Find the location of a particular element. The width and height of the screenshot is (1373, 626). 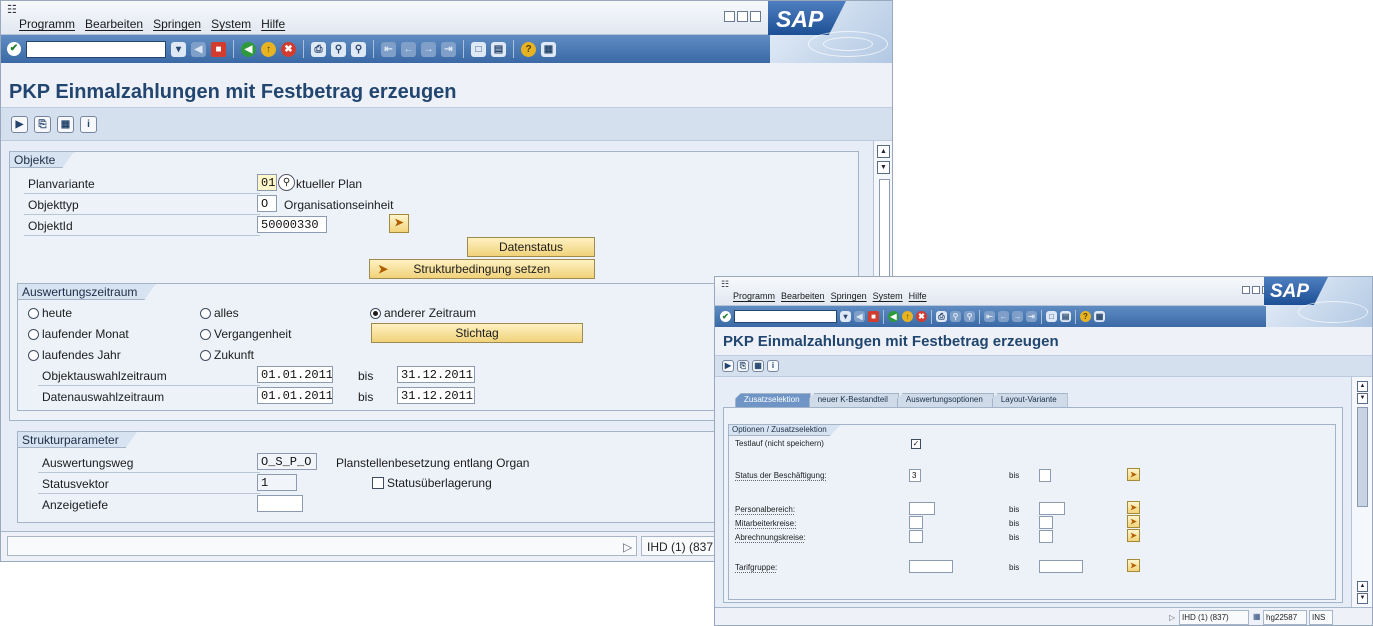

status-beschaeftigung-to-field is located at coordinates (1045, 475).